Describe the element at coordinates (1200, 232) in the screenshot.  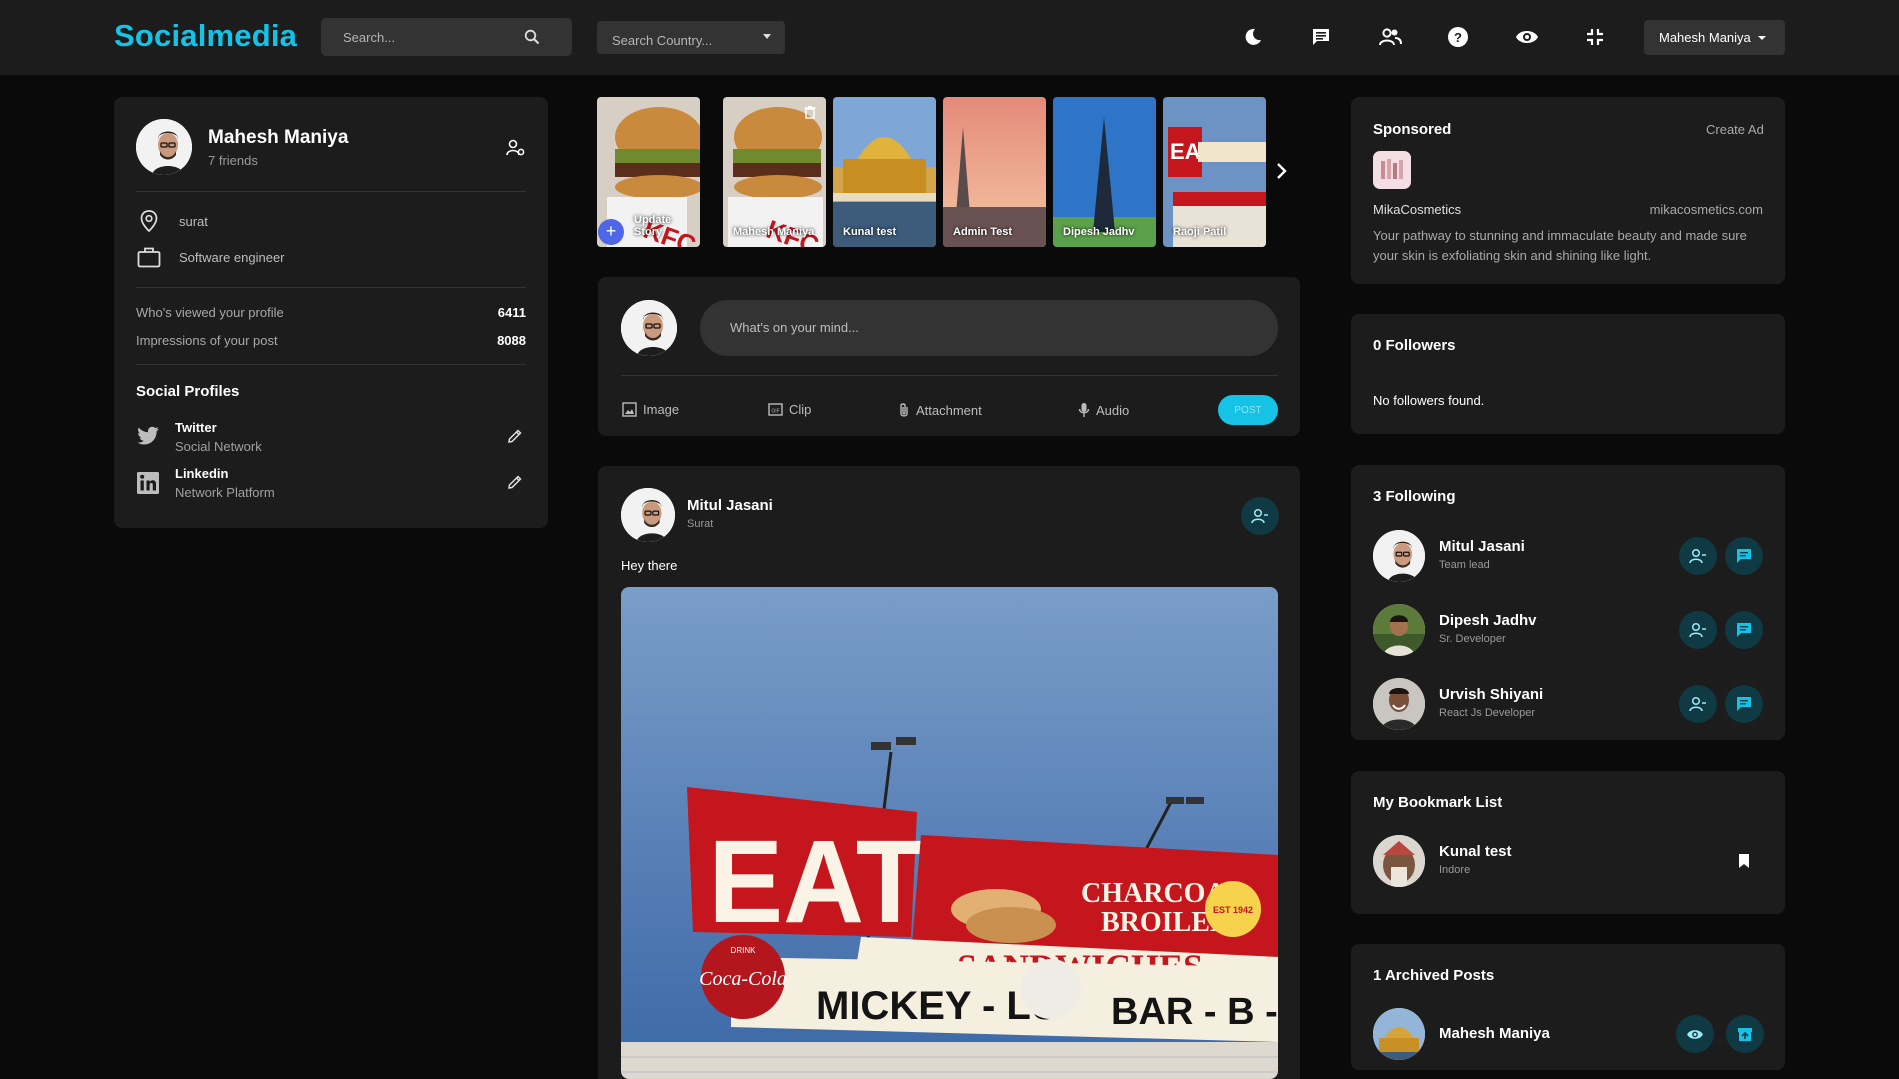
I see `story-label: Raoji Patil` at that location.